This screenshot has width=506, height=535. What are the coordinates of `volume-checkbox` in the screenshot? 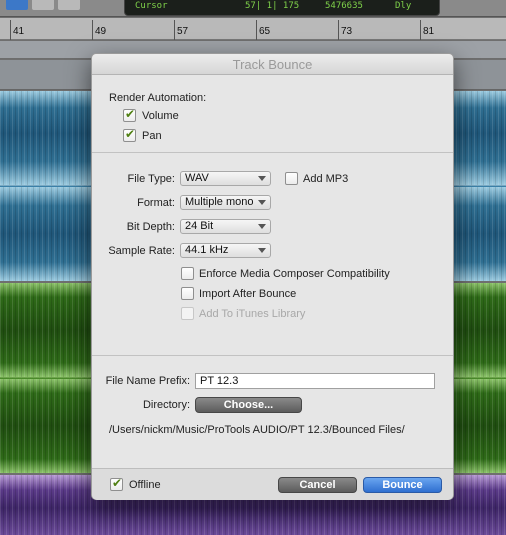 It's located at (129, 114).